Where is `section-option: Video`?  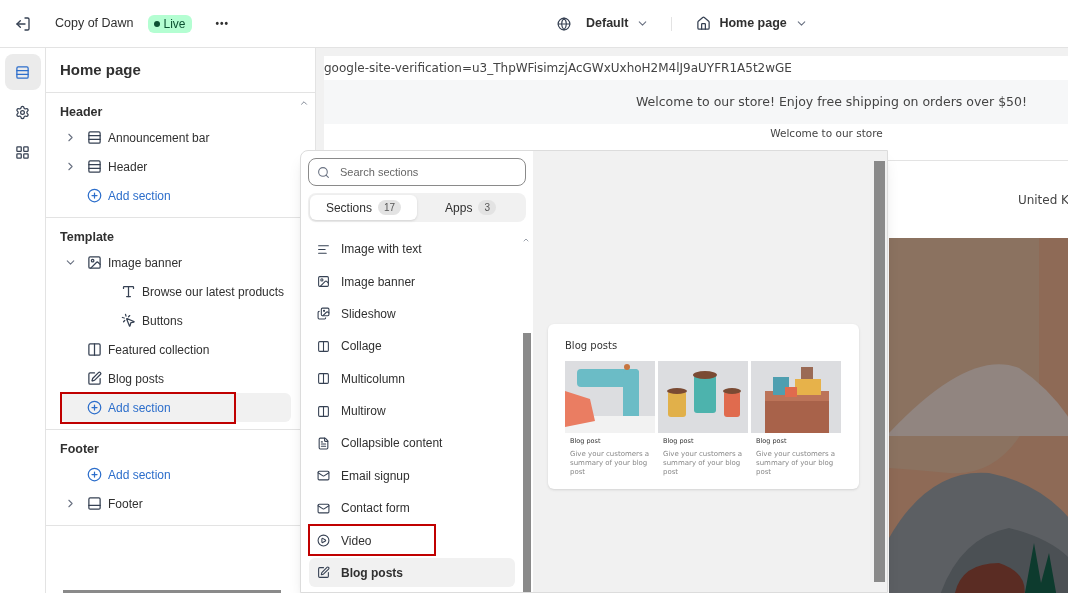 section-option: Video is located at coordinates (412, 541).